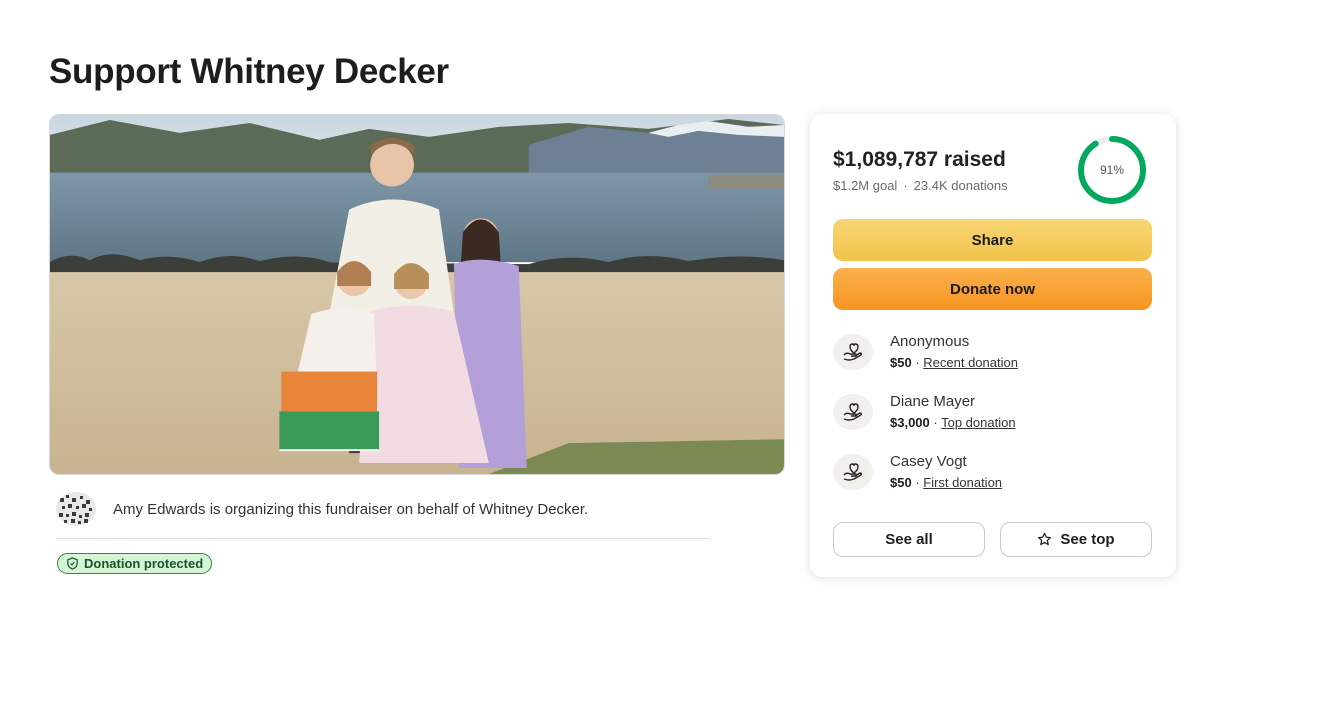 The width and height of the screenshot is (1341, 704). I want to click on donation-count: 23.4K donations, so click(960, 185).